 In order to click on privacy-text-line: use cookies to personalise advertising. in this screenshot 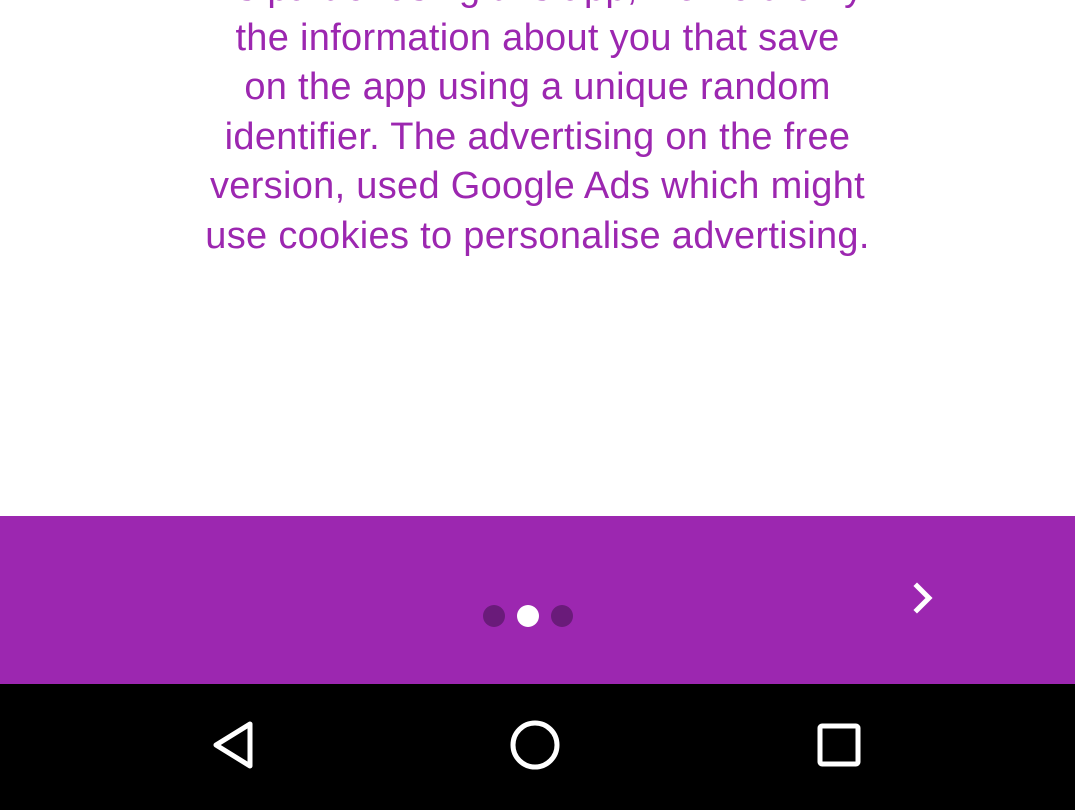, I will do `click(537, 235)`.